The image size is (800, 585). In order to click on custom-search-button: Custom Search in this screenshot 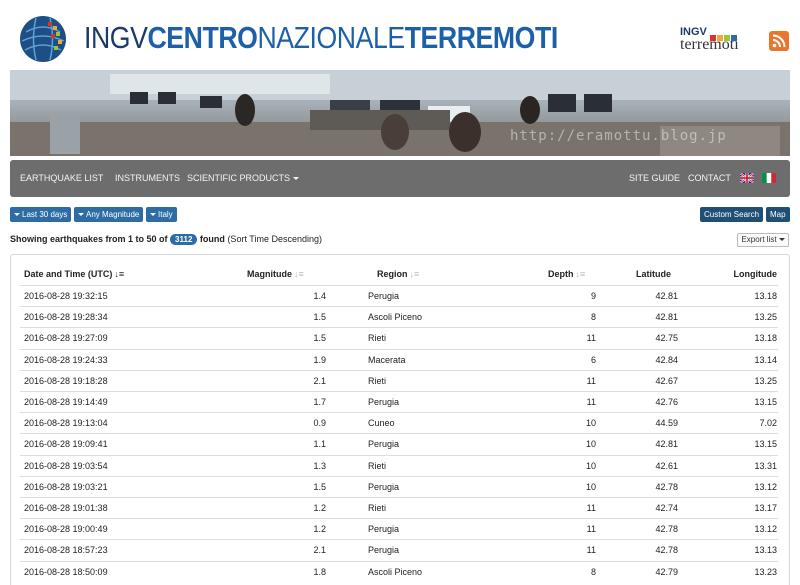, I will do `click(732, 214)`.